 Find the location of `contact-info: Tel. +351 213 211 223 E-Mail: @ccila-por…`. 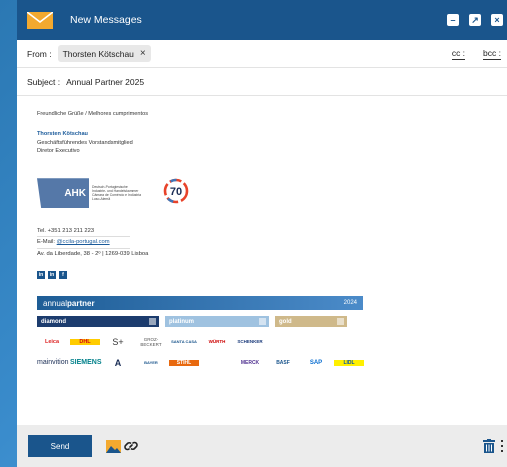

contact-info: Tel. +351 213 211 223 E-Mail: @ccila-por… is located at coordinates (272, 242).